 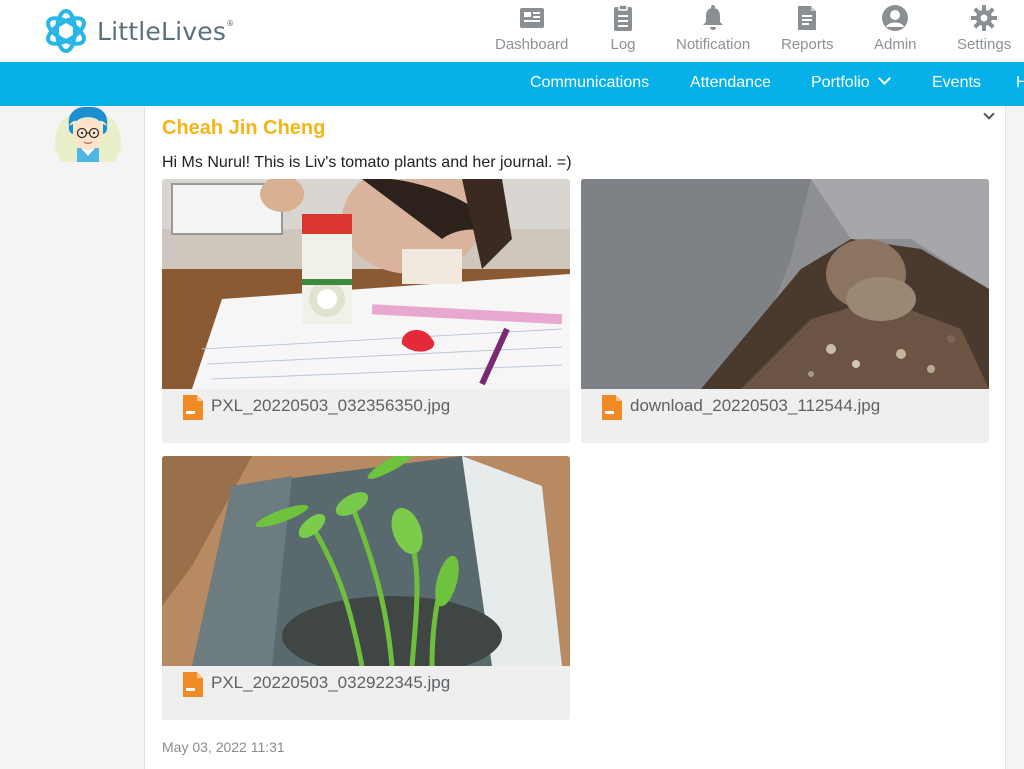 I want to click on author-avatar, so click(x=88, y=133).